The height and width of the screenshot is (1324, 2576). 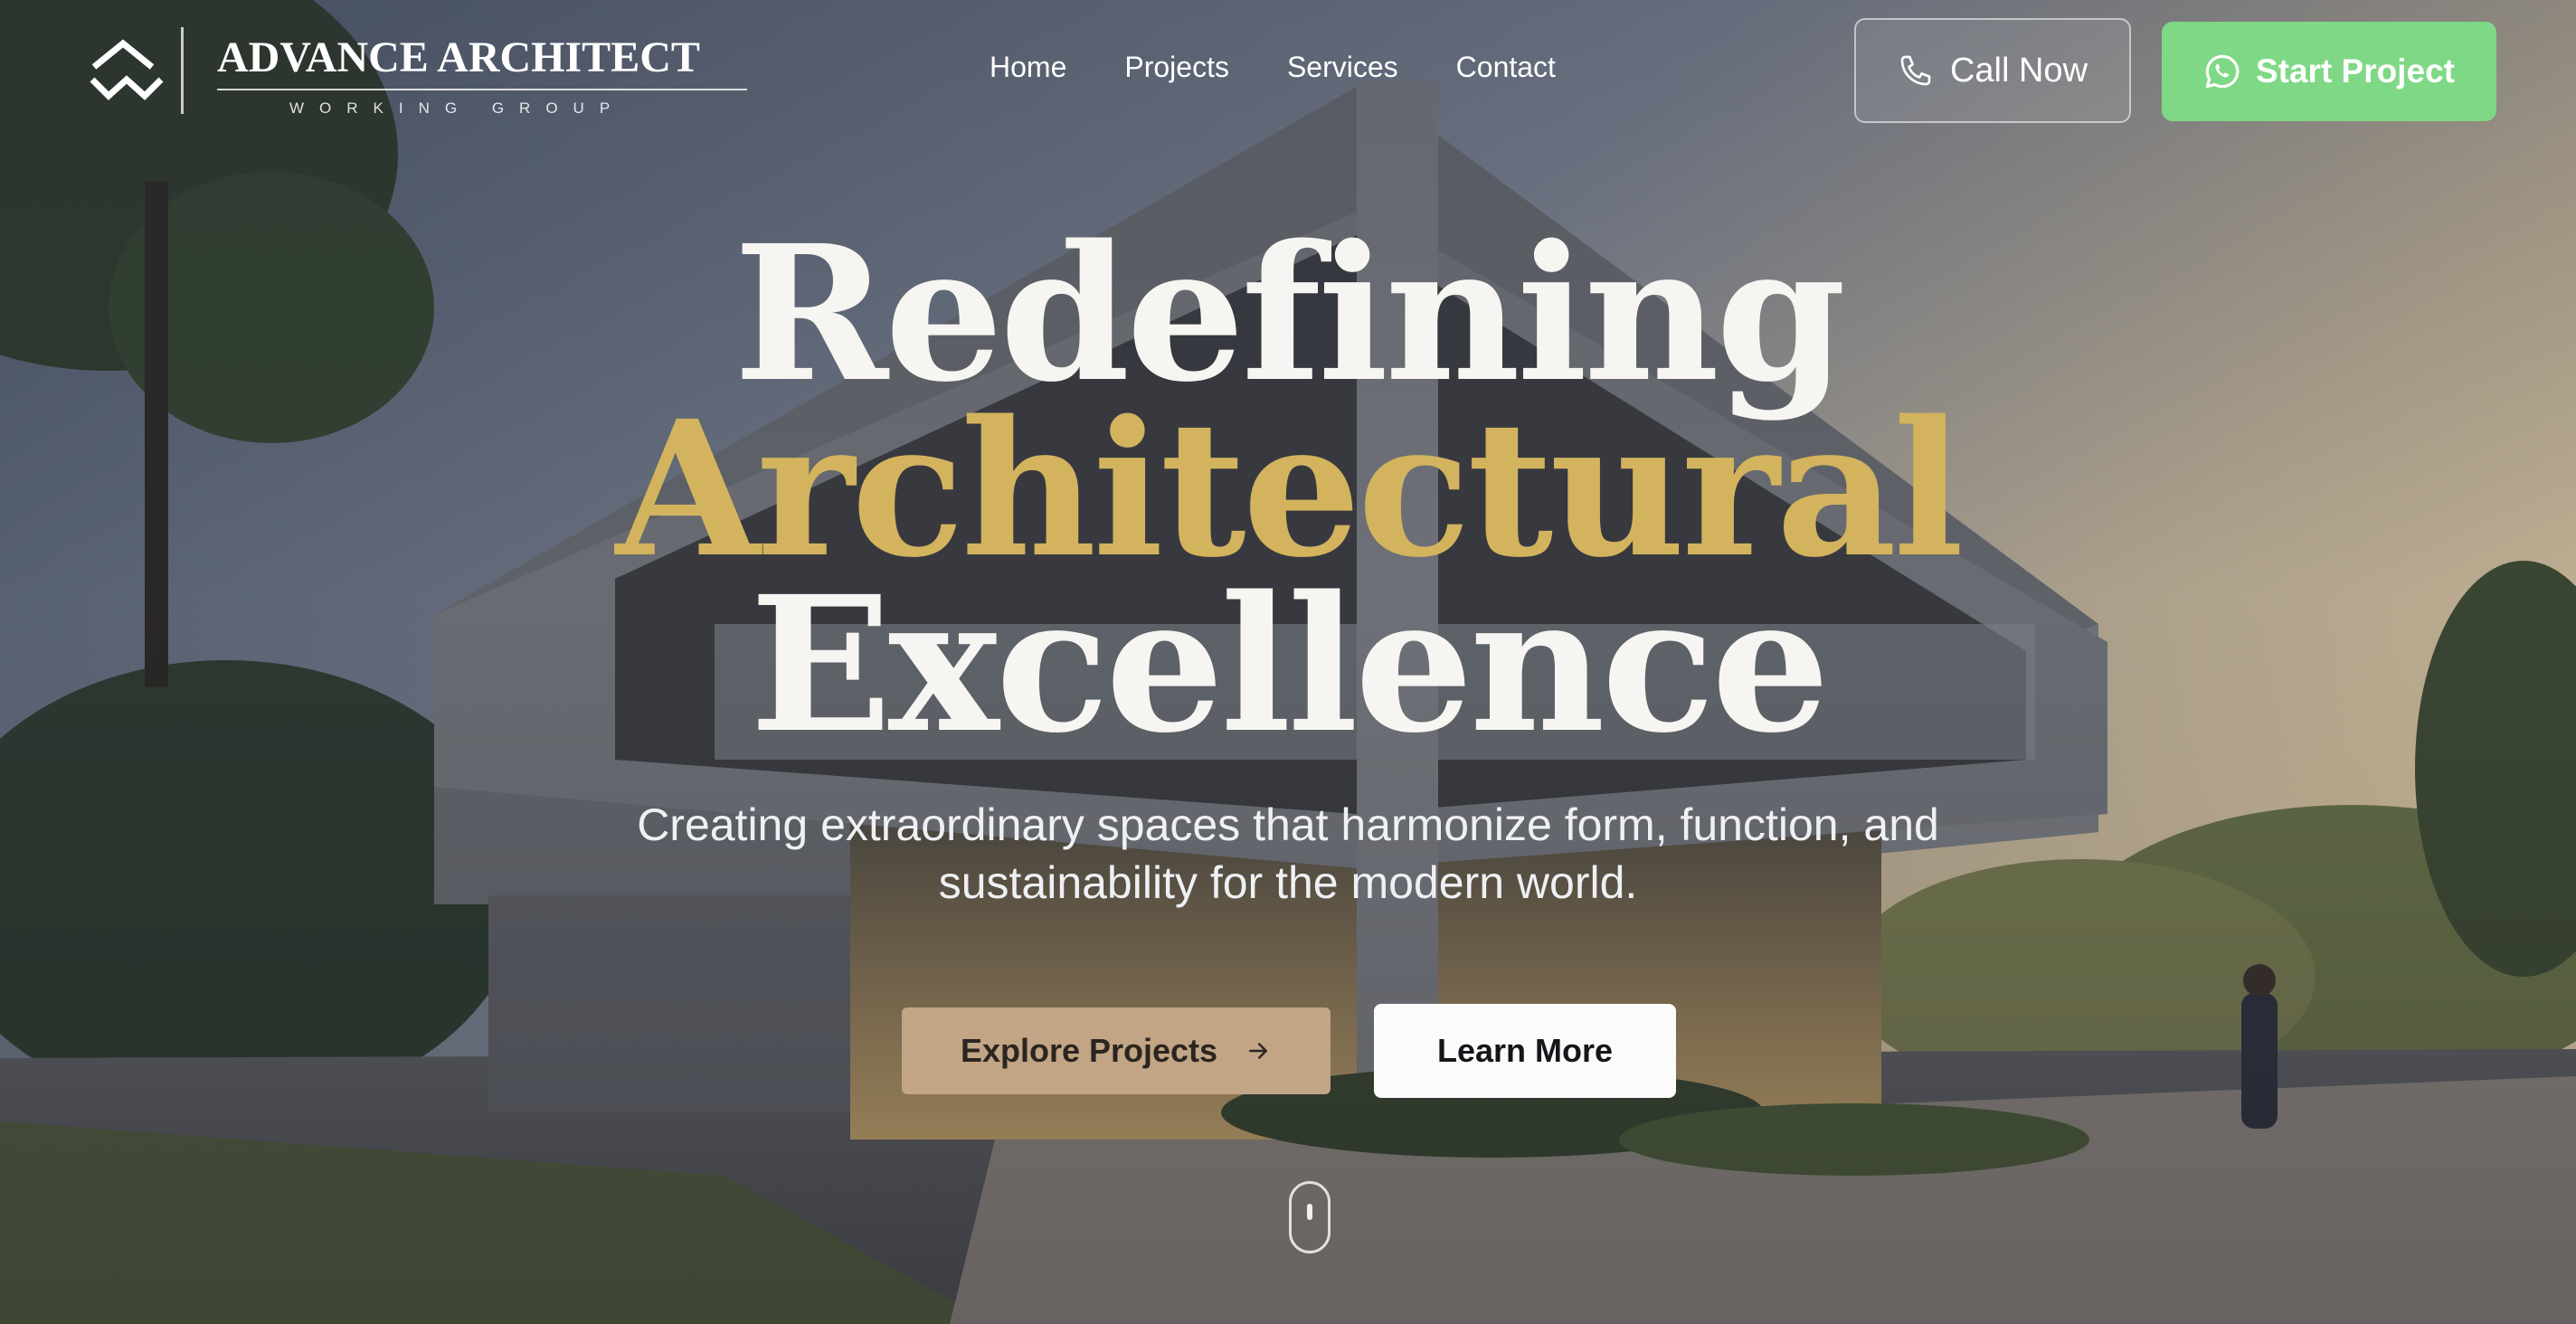 I want to click on learn-more-button: Learn More, so click(x=1525, y=1051).